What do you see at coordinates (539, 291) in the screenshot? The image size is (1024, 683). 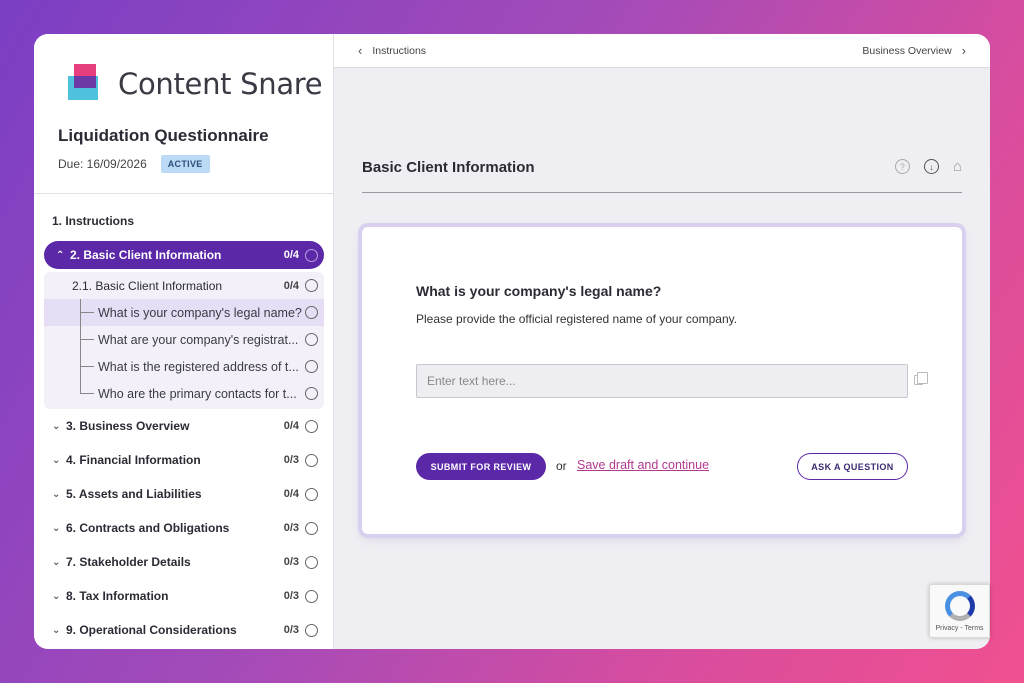 I see `question-heading: What is your company's legal name?` at bounding box center [539, 291].